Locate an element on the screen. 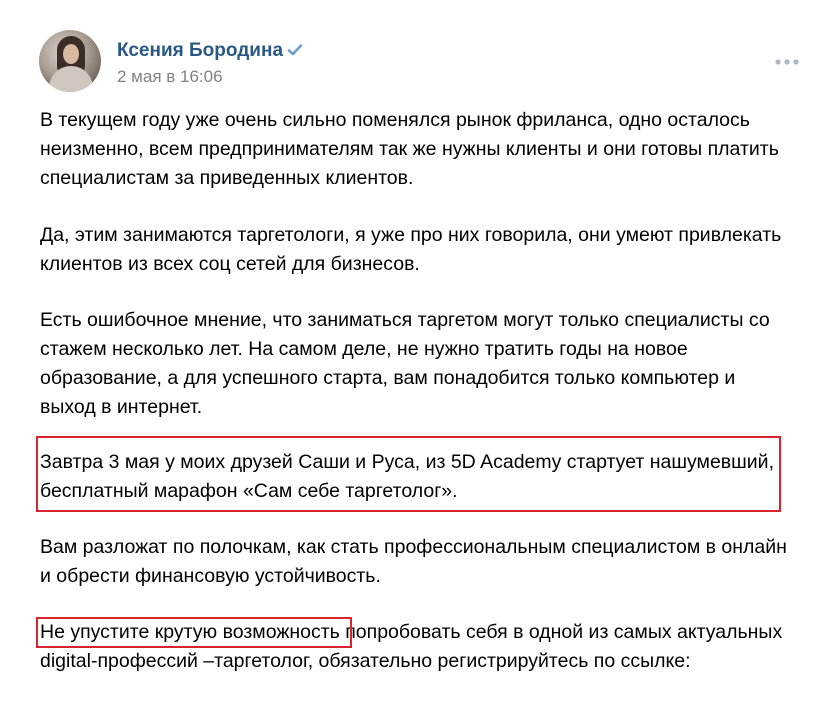  author-name-link: Ксения Бородина is located at coordinates (200, 51).